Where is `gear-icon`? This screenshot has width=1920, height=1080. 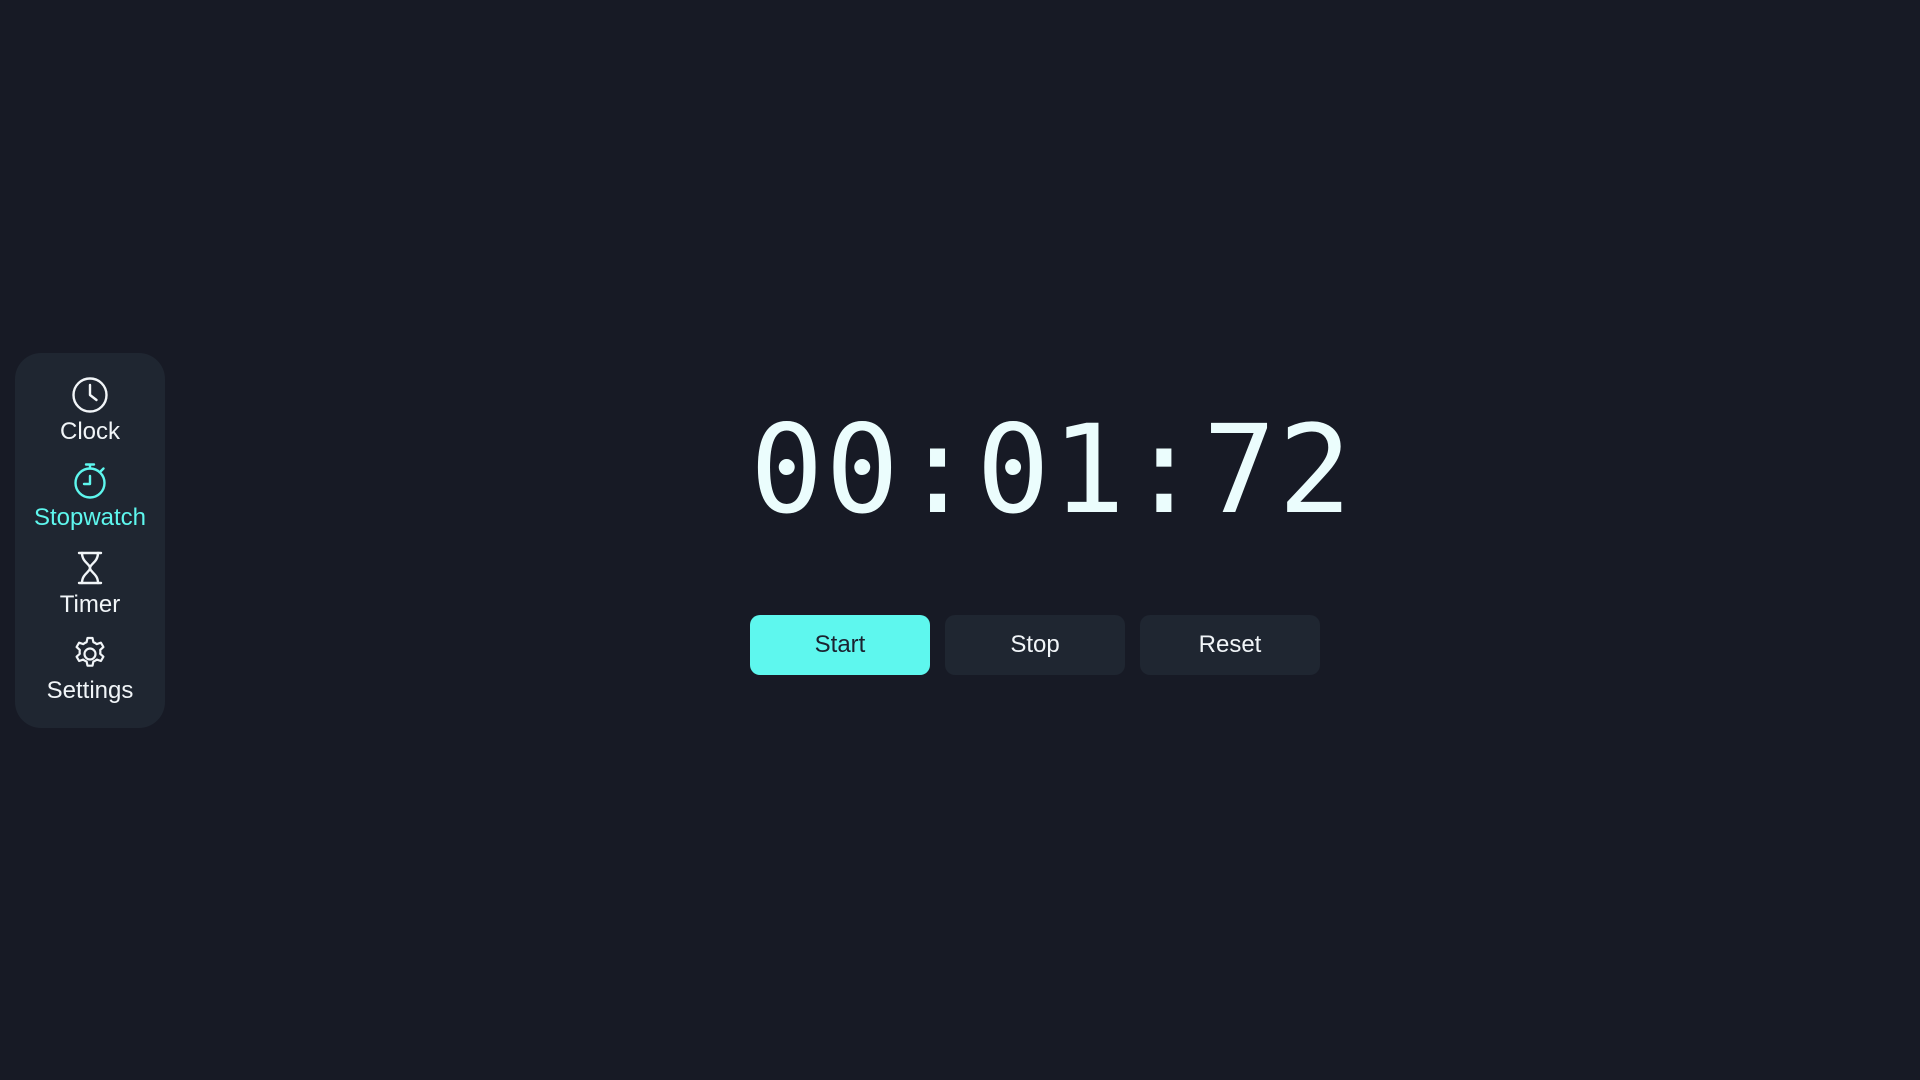 gear-icon is located at coordinates (90, 654).